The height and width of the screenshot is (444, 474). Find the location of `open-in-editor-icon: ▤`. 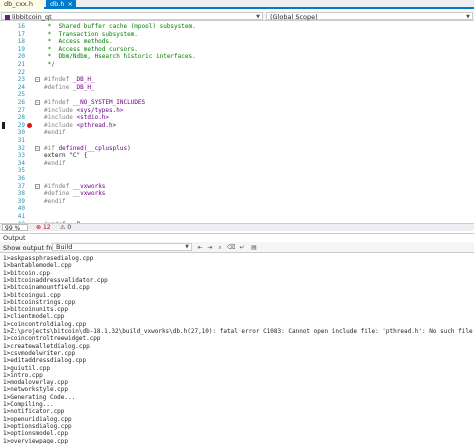

open-in-editor-icon: ▤ is located at coordinates (254, 247).